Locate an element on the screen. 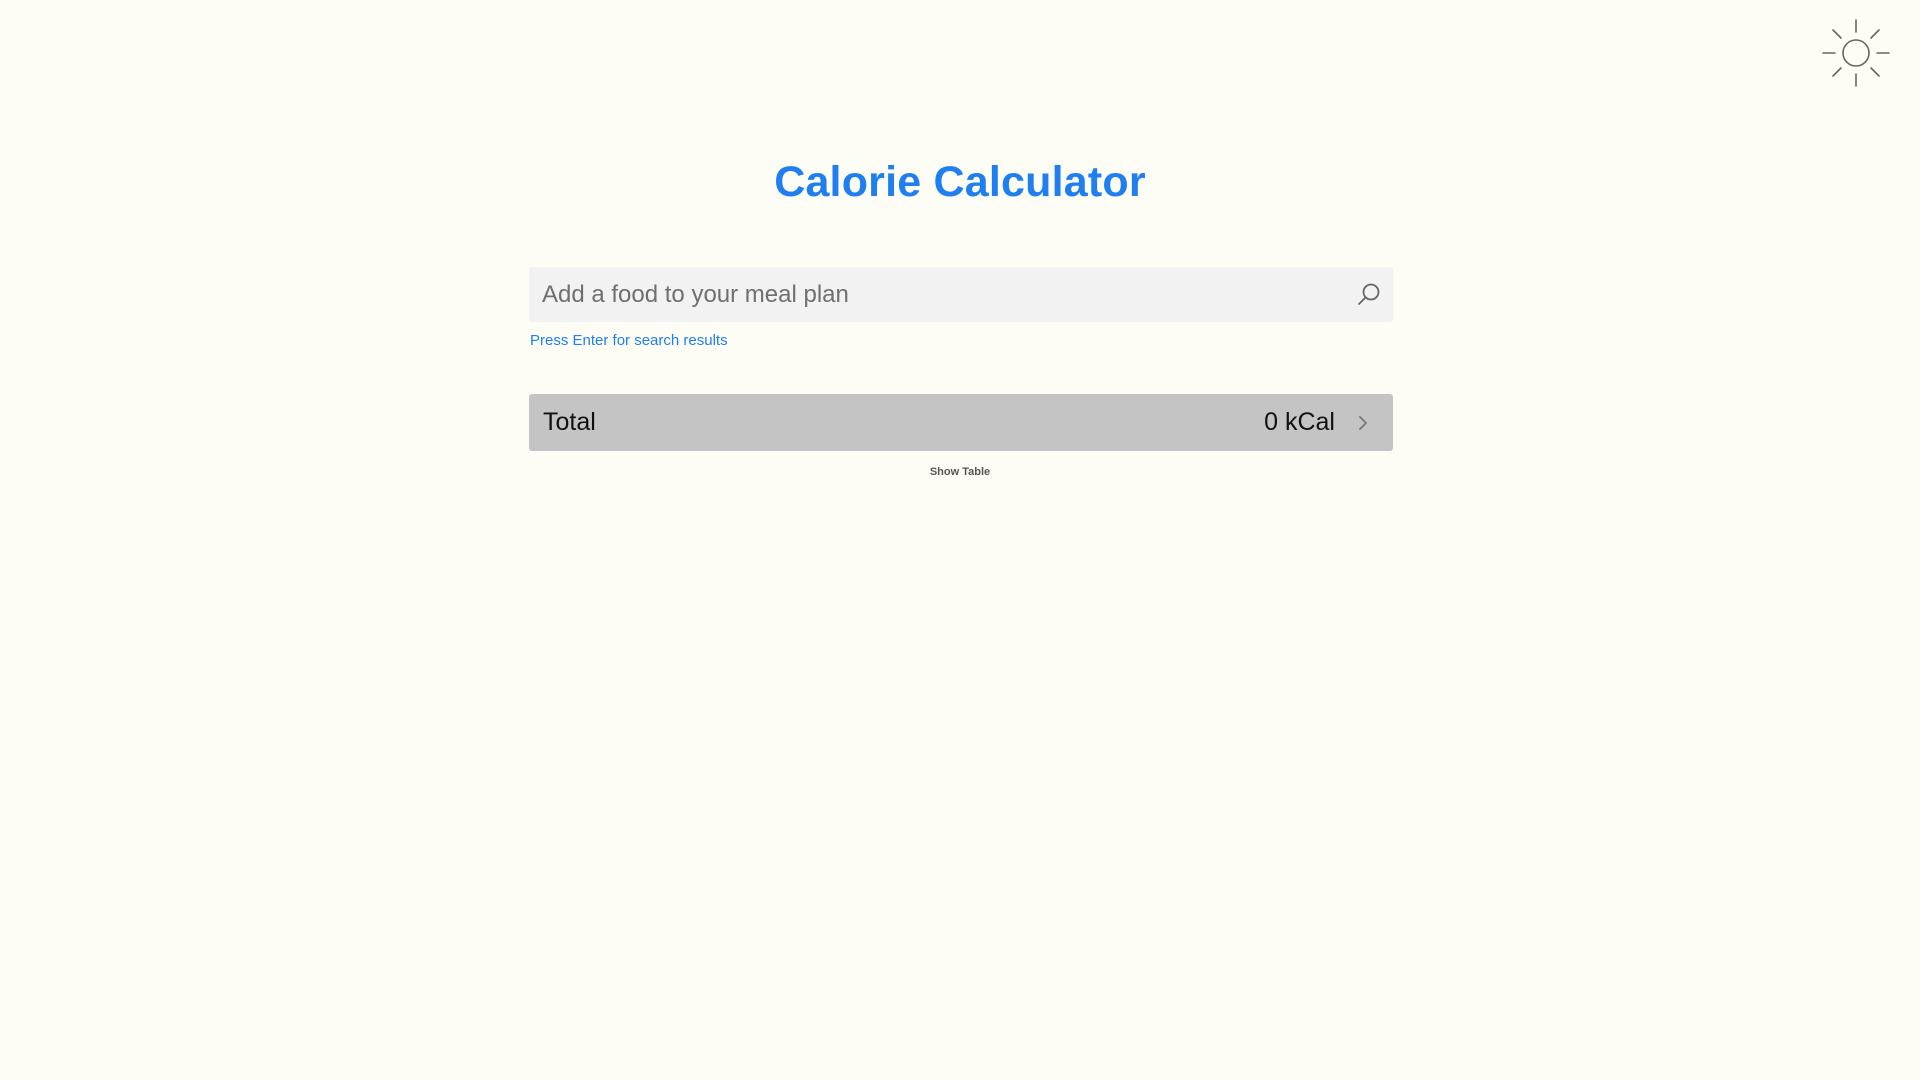  search-box is located at coordinates (961, 294).